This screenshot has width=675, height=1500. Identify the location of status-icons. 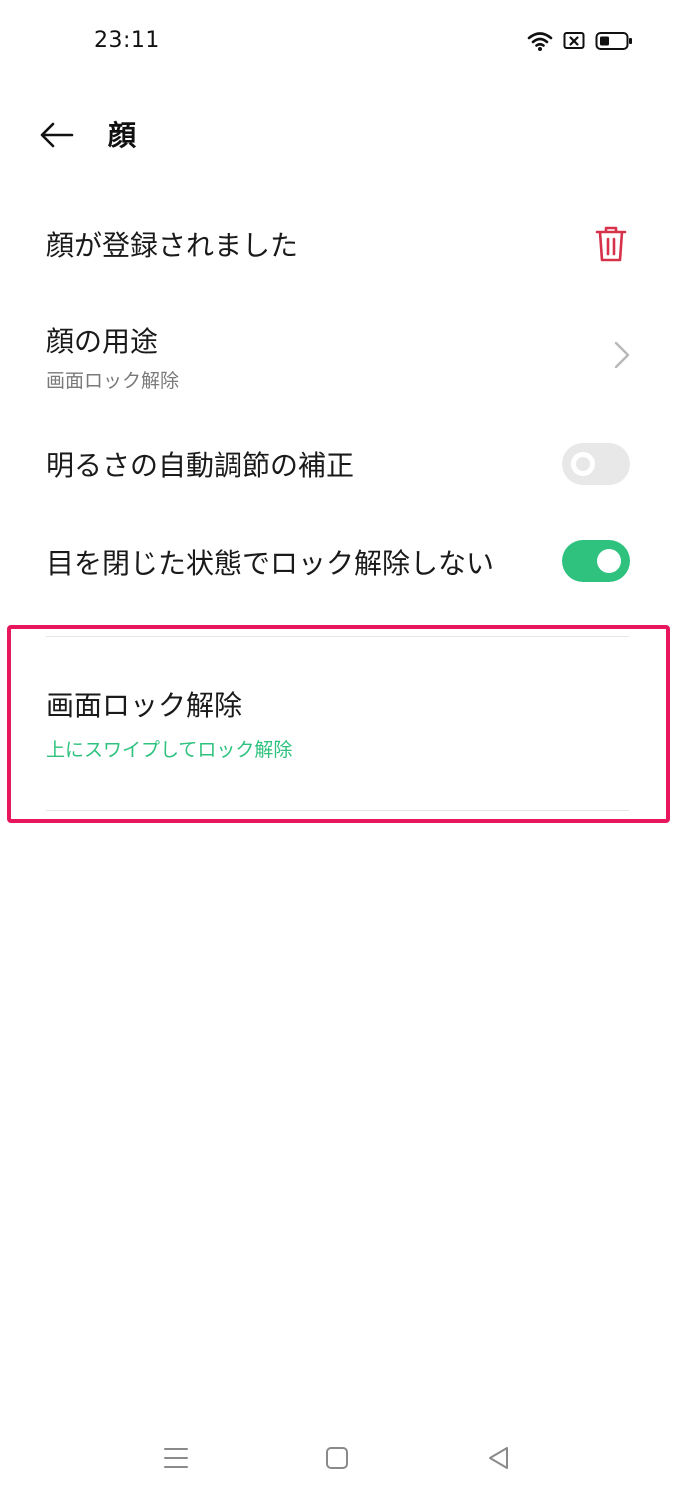
(580, 41).